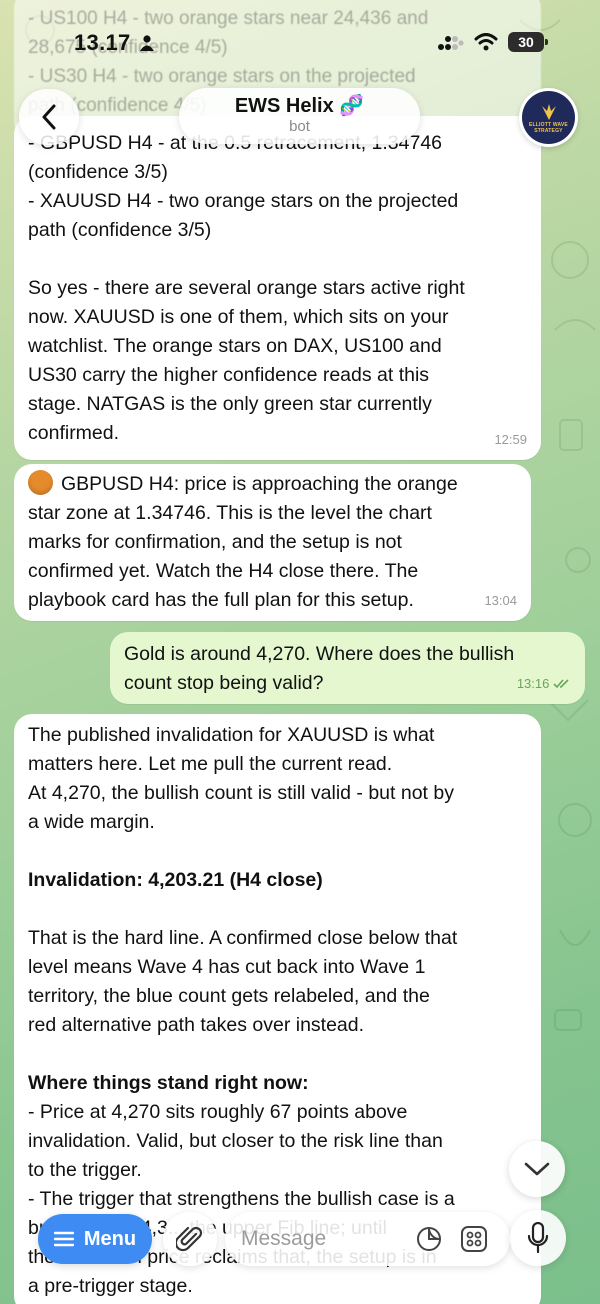 This screenshot has height=1304, width=600. I want to click on avatar-logo: ELLIOTT WAVE STRATEGY, so click(548, 117).